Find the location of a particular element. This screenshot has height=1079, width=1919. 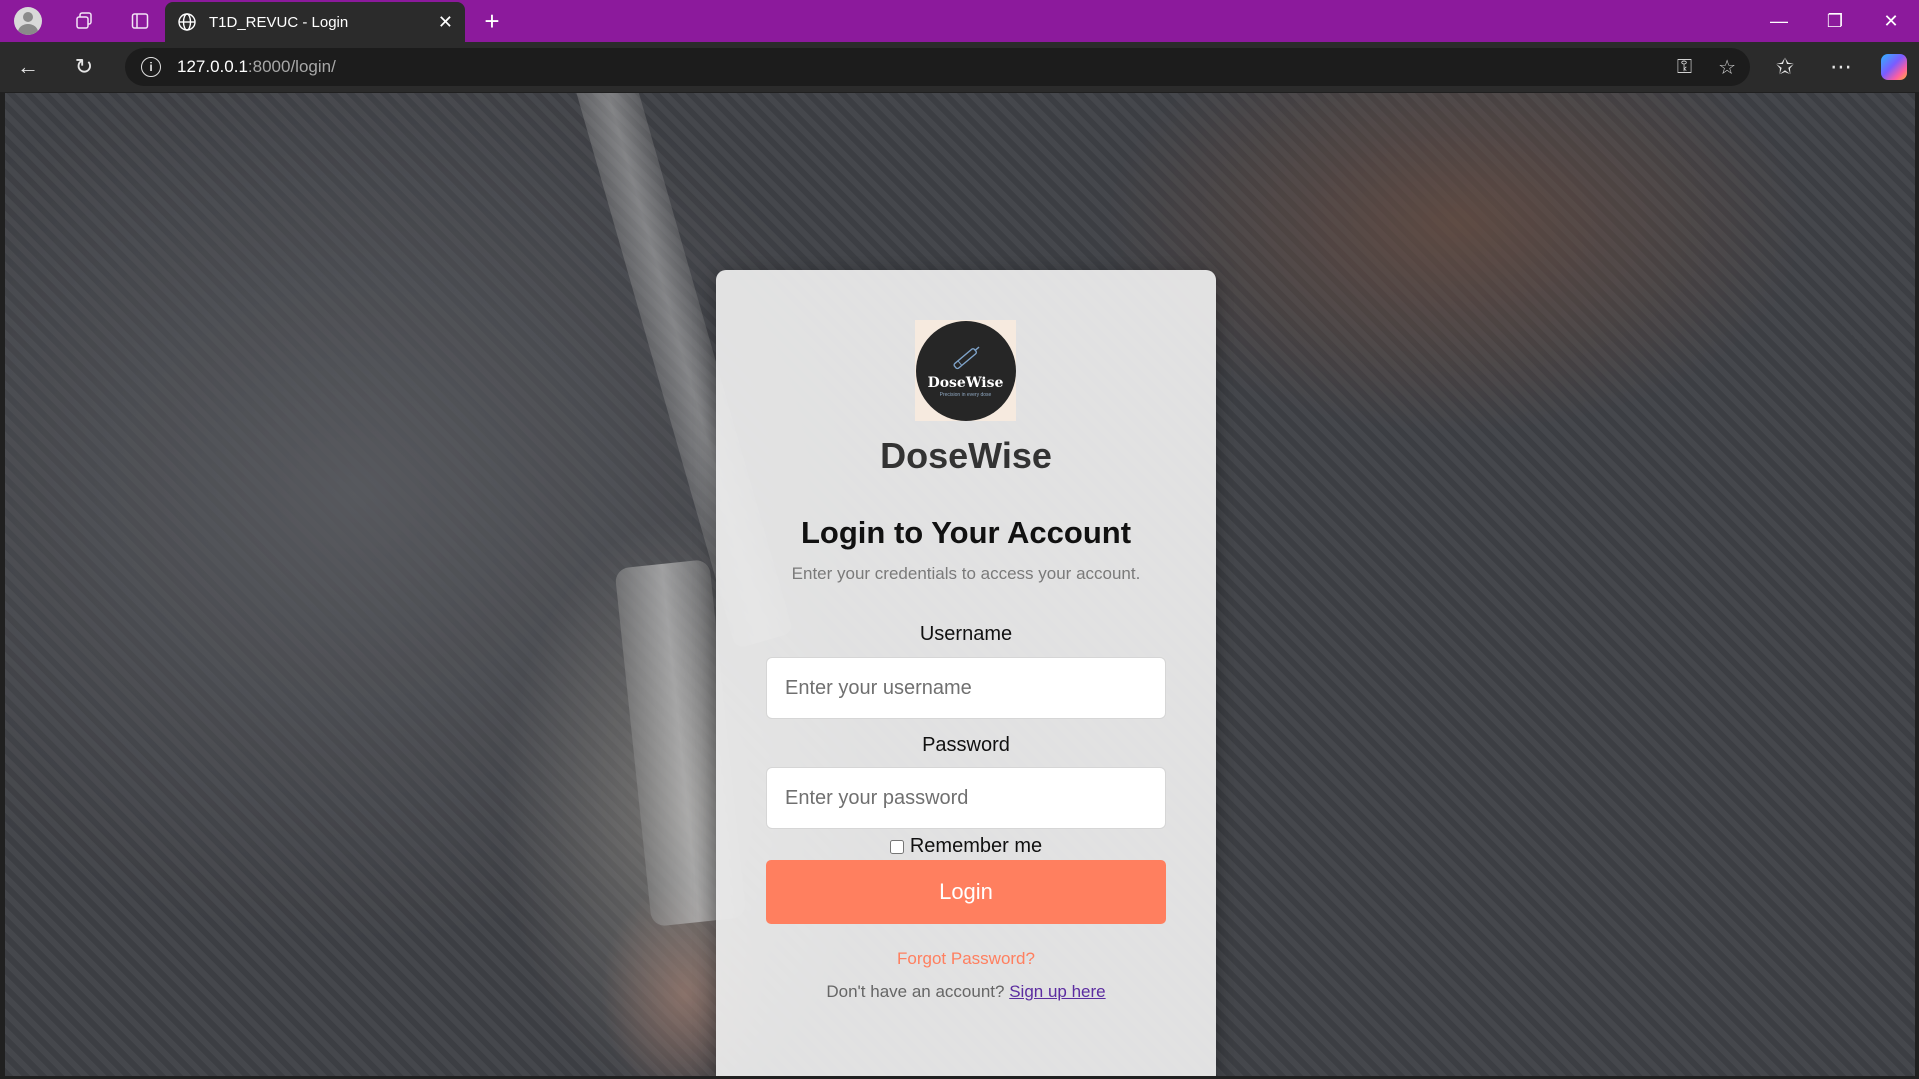

back-arrow-icon: ← is located at coordinates (28, 66).